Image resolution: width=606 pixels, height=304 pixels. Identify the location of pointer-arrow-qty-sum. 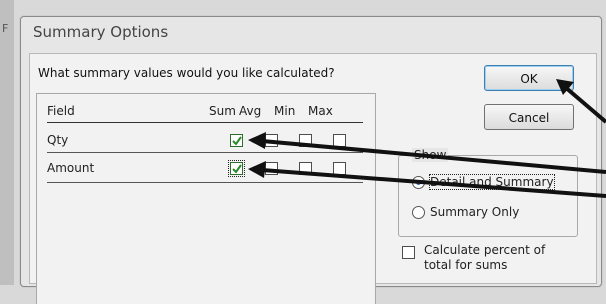
(427, 153).